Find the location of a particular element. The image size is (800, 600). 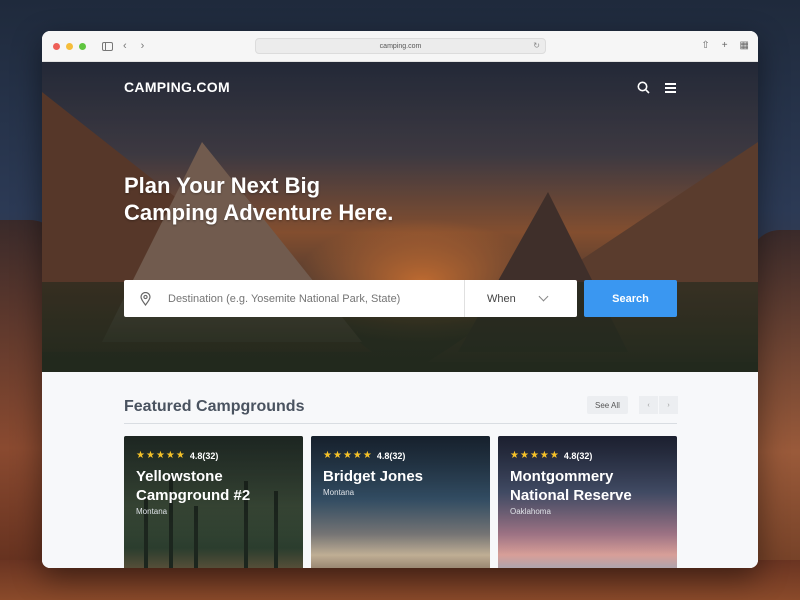

carousel-next-button: › is located at coordinates (668, 405).